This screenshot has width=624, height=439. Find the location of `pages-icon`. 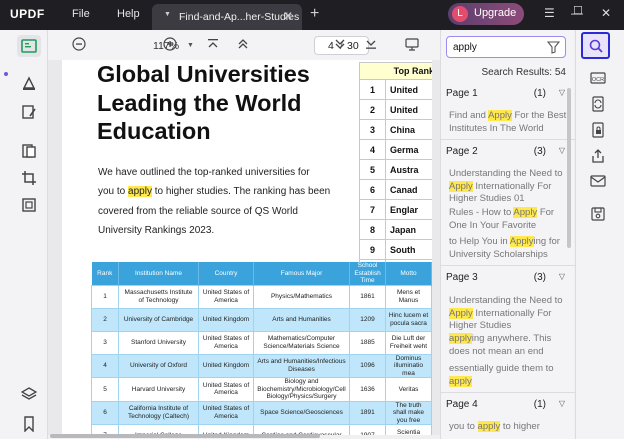

pages-icon is located at coordinates (29, 205).